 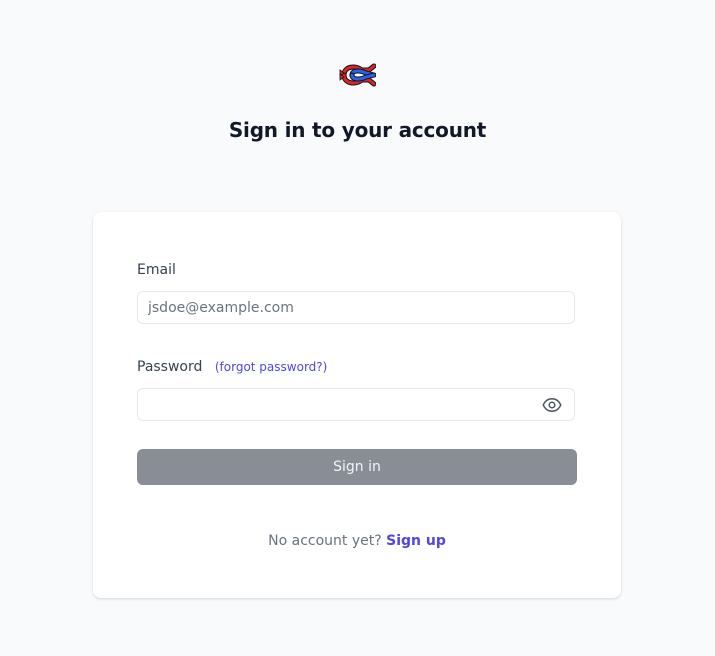 I want to click on sign-up-link: Sign up, so click(x=416, y=541).